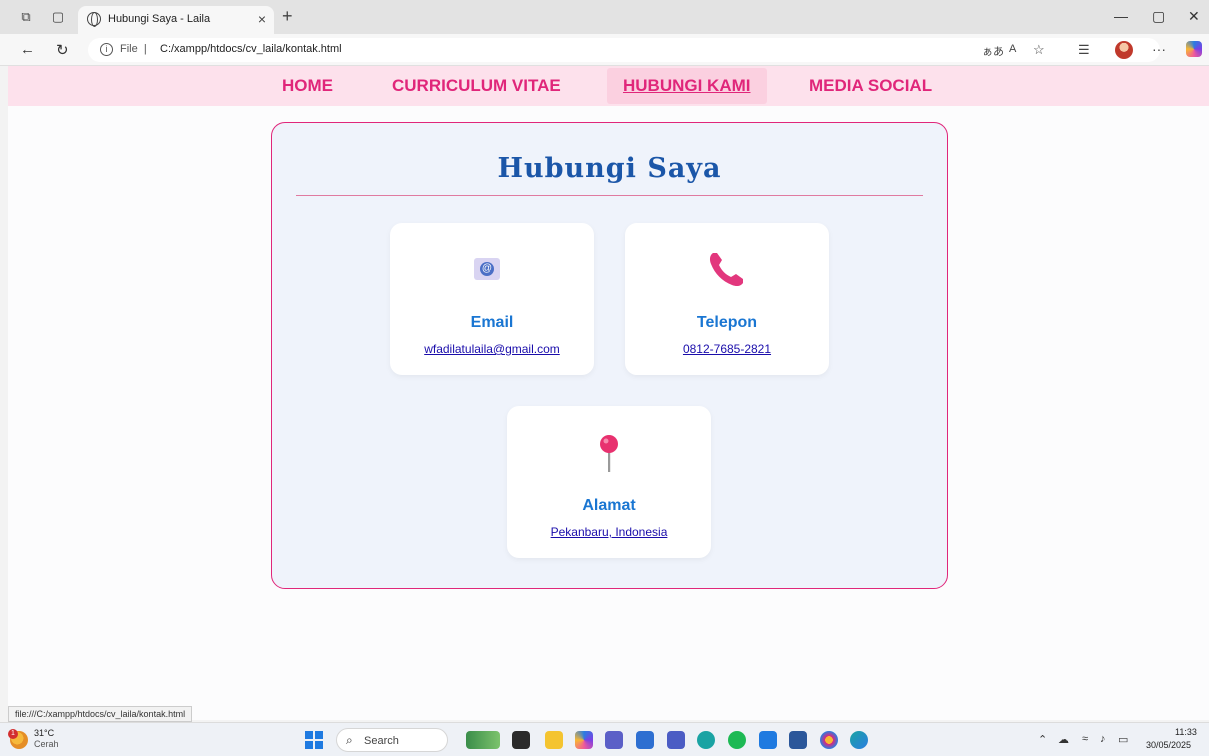 This screenshot has height=756, width=1209. What do you see at coordinates (44, 733) in the screenshot?
I see `weather-temp: 31°C` at bounding box center [44, 733].